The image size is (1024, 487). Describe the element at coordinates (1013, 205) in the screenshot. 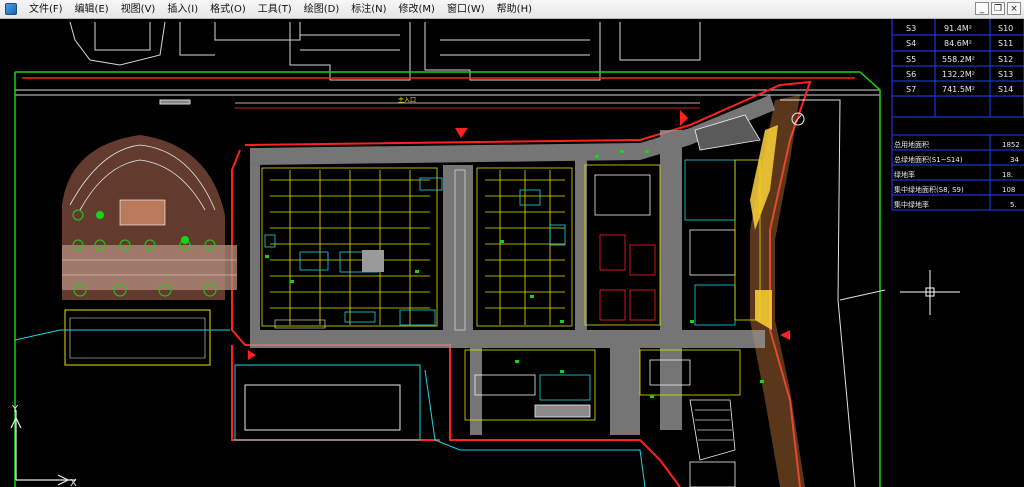

I see `summary-value: 5.` at that location.